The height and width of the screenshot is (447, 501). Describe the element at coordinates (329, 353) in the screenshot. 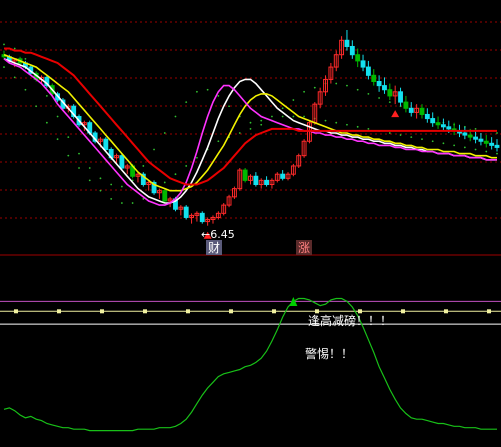

I see `alert-note: 警惕！！` at that location.